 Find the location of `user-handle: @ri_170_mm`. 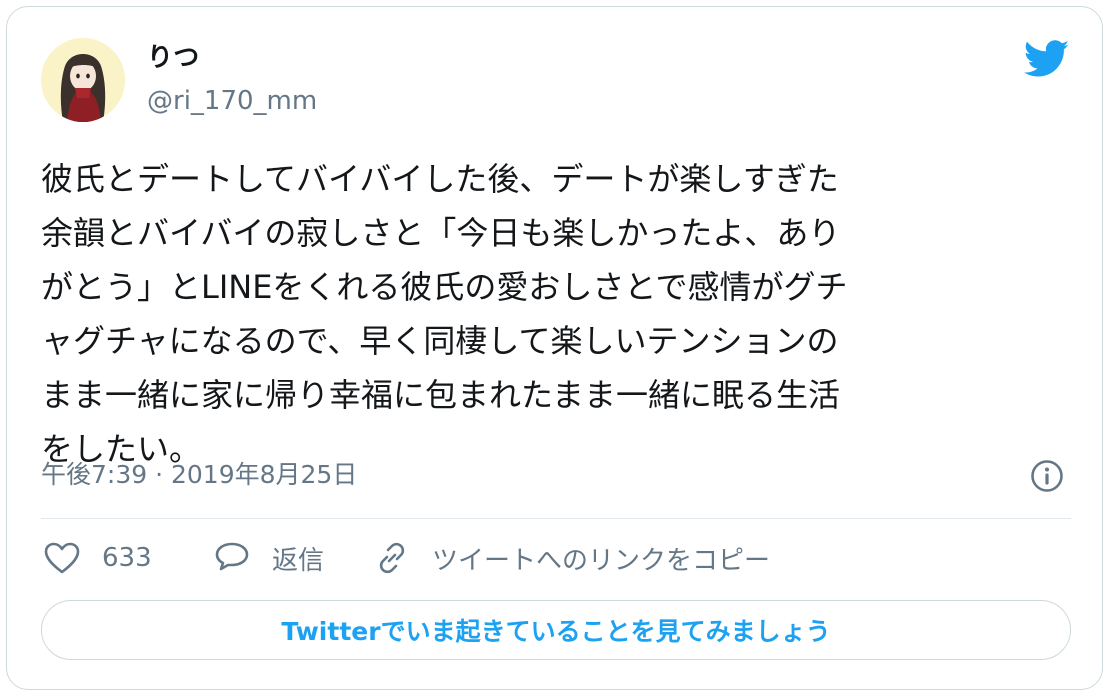

user-handle: @ri_170_mm is located at coordinates (232, 101).